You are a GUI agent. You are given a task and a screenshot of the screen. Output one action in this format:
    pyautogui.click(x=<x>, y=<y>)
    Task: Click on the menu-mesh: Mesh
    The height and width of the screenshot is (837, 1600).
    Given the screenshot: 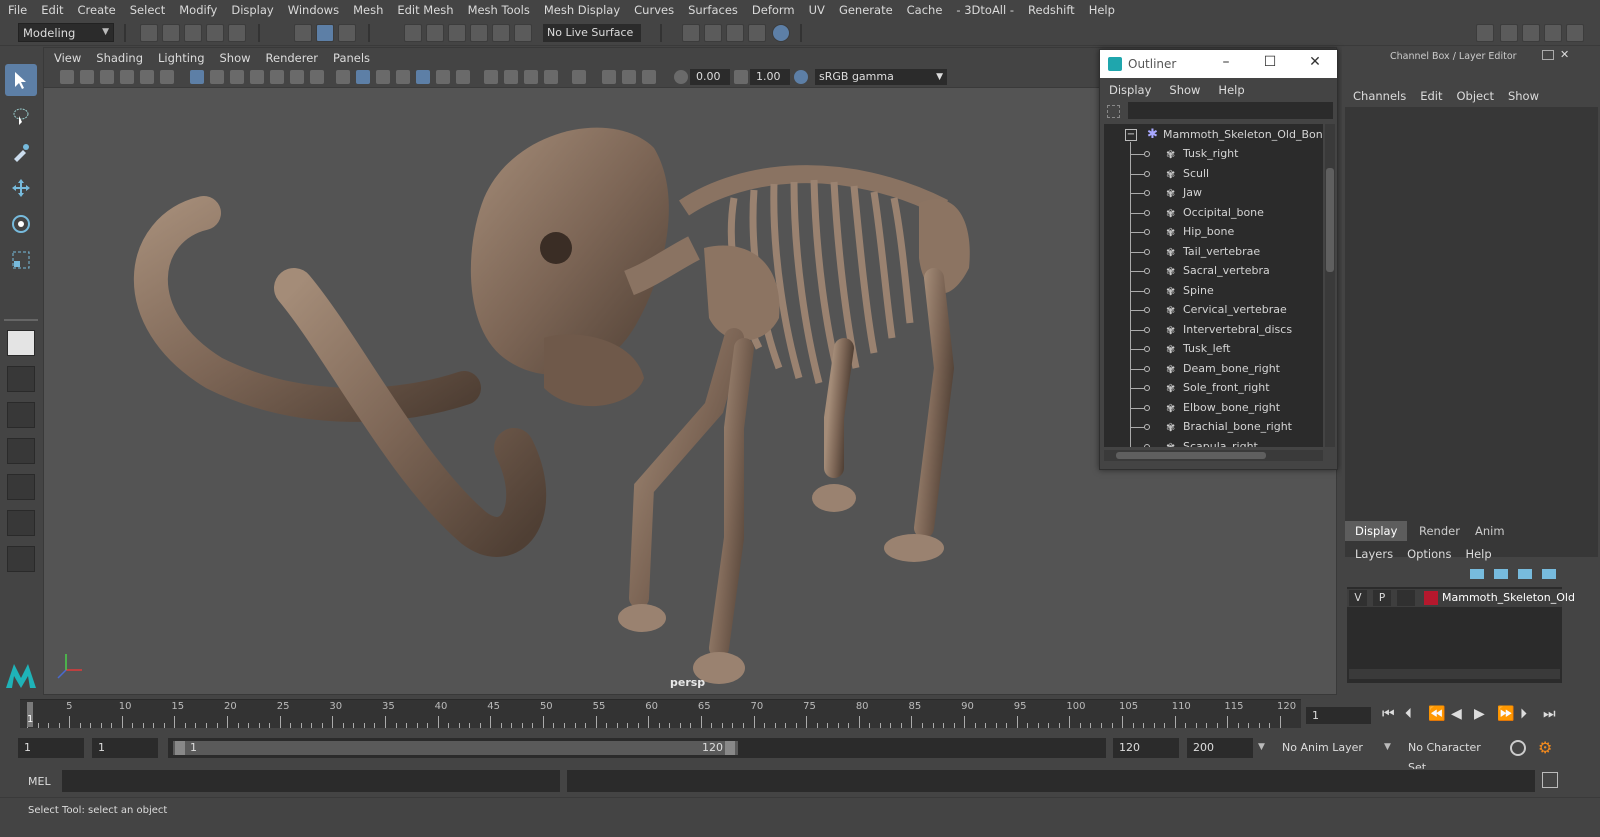 What is the action you would take?
    pyautogui.click(x=368, y=10)
    